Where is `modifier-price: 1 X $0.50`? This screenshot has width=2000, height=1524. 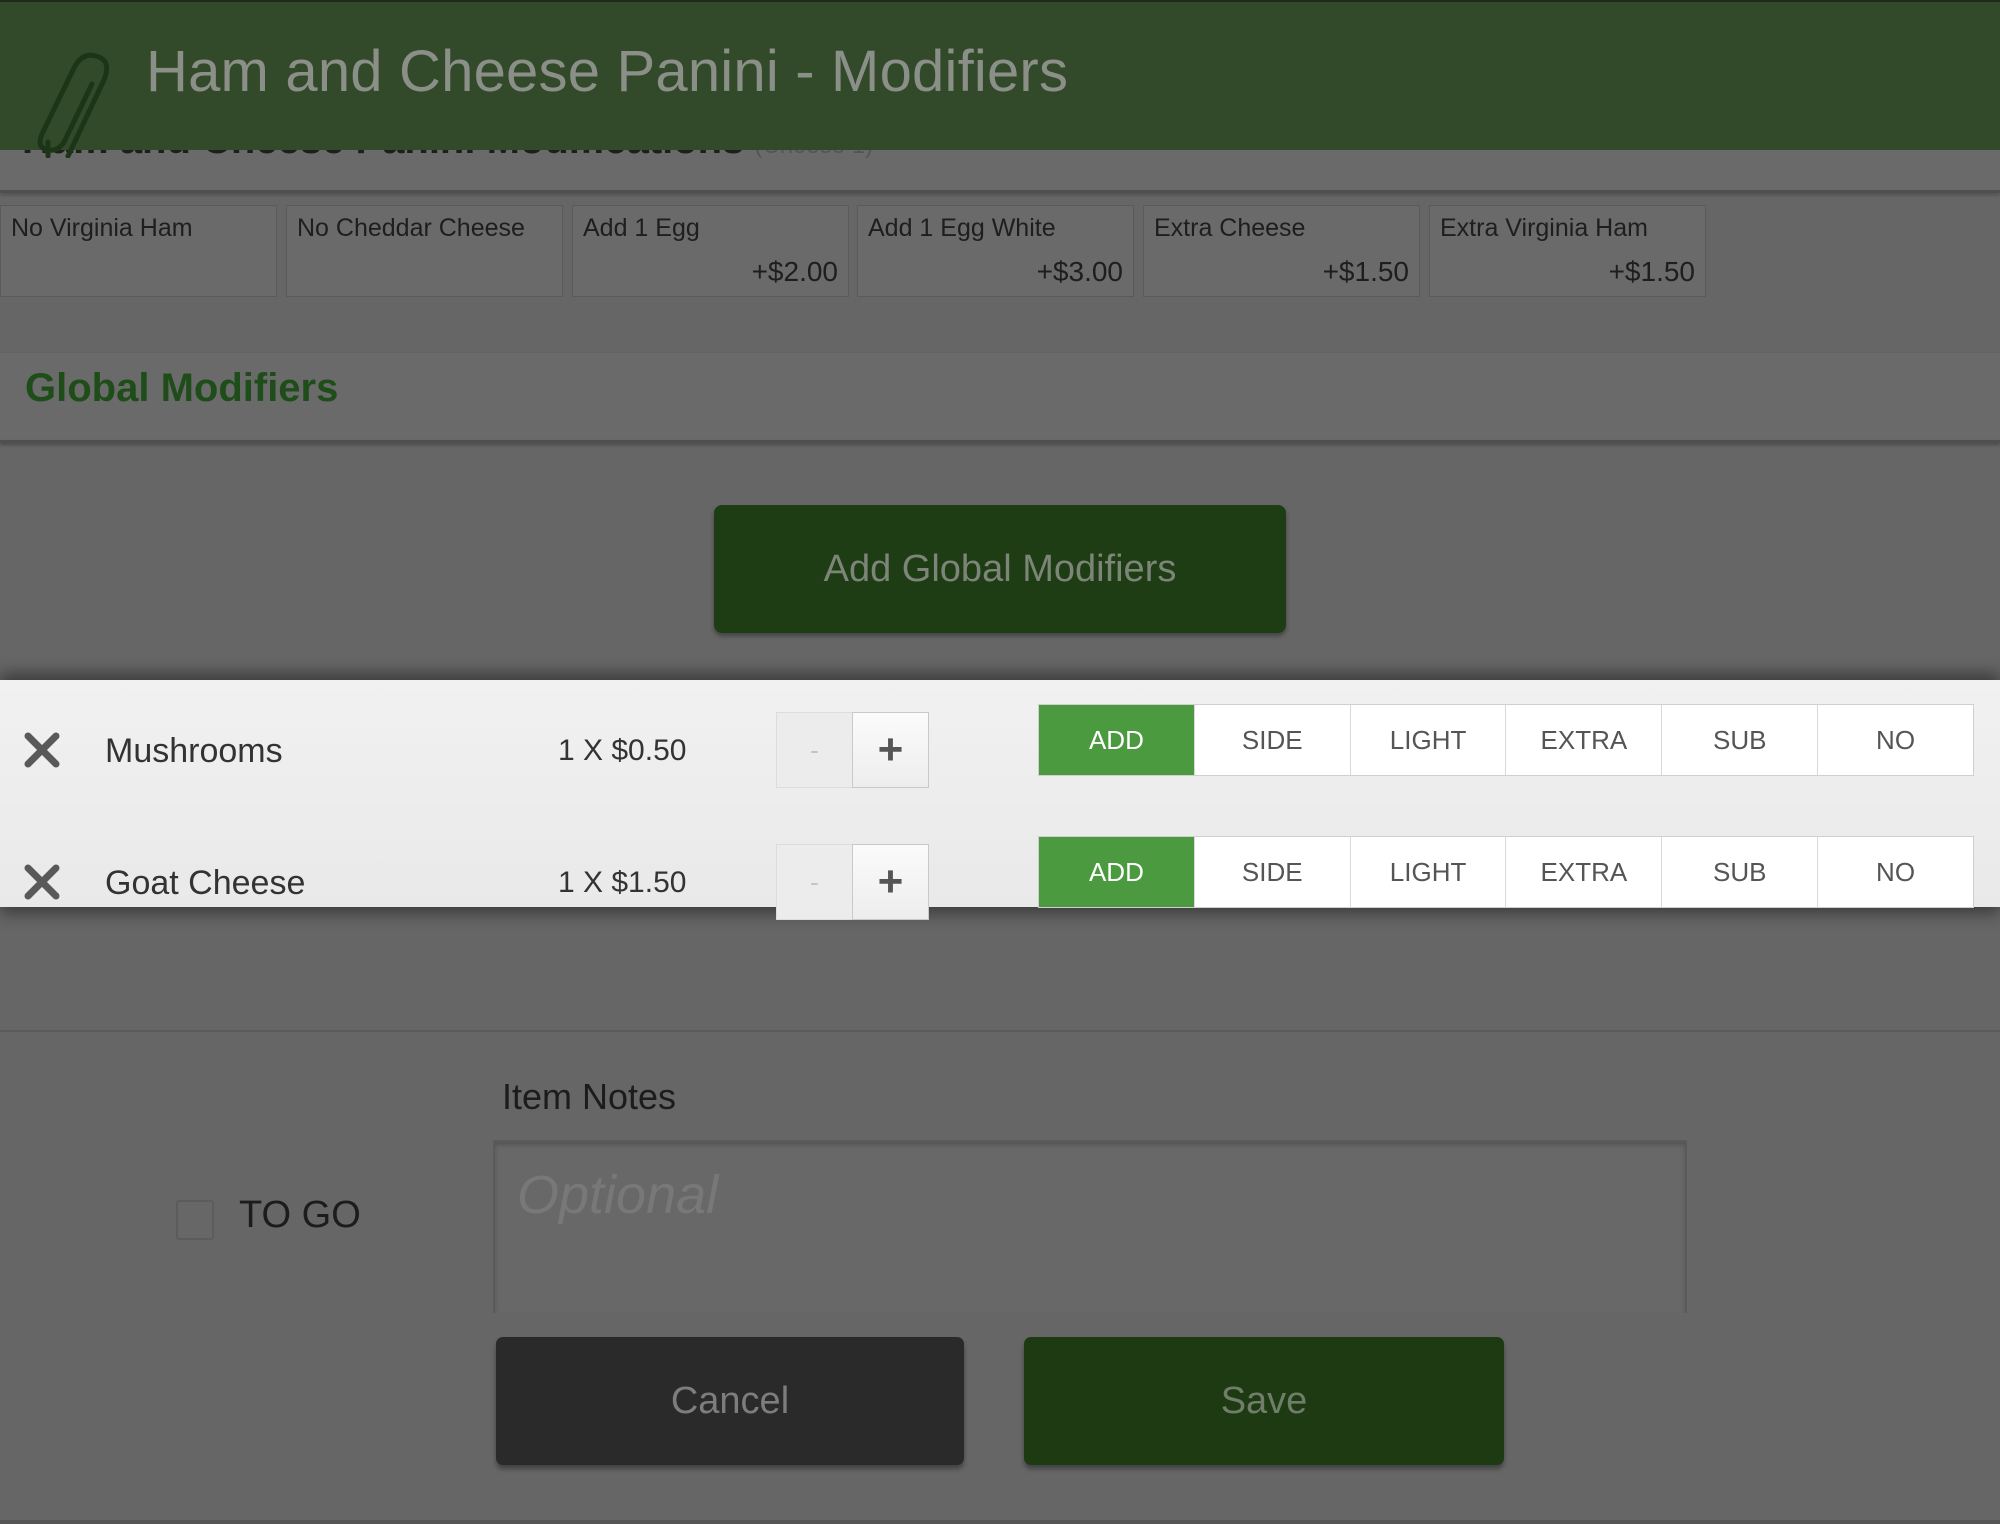 modifier-price: 1 X $0.50 is located at coordinates (622, 750).